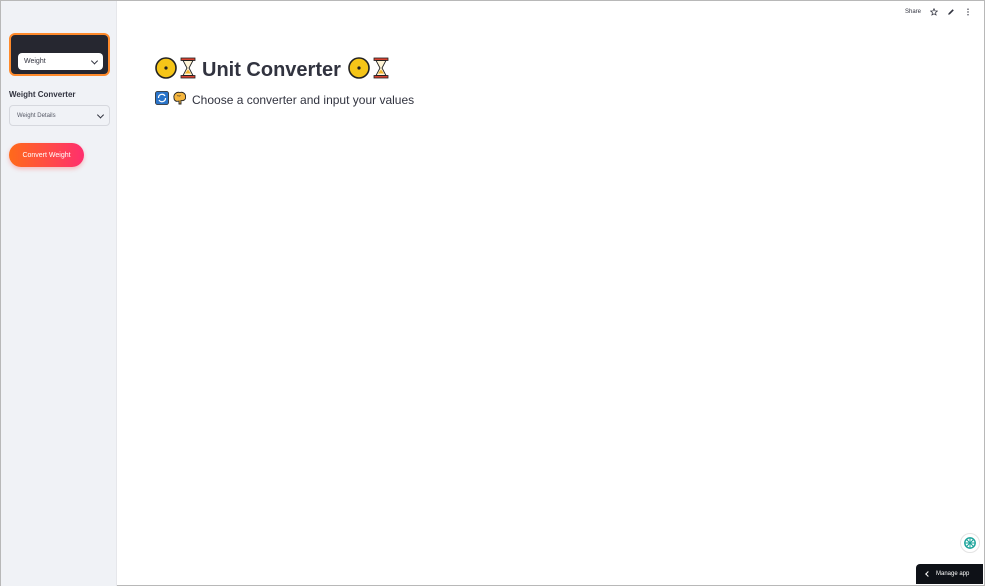 This screenshot has width=985, height=586. What do you see at coordinates (934, 12) in the screenshot?
I see `star-icon` at bounding box center [934, 12].